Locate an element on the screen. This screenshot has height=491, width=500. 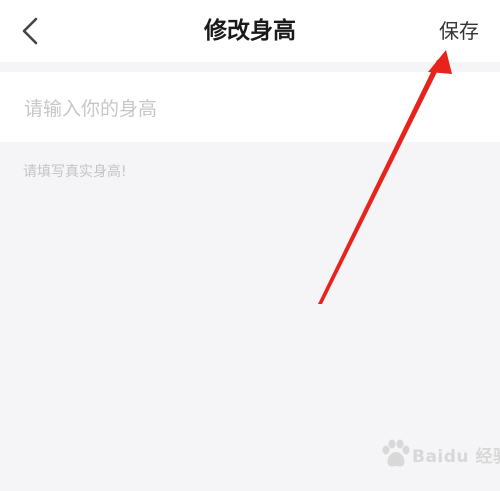
baidu-watermark: Baidu 经验 is located at coordinates (440, 456).